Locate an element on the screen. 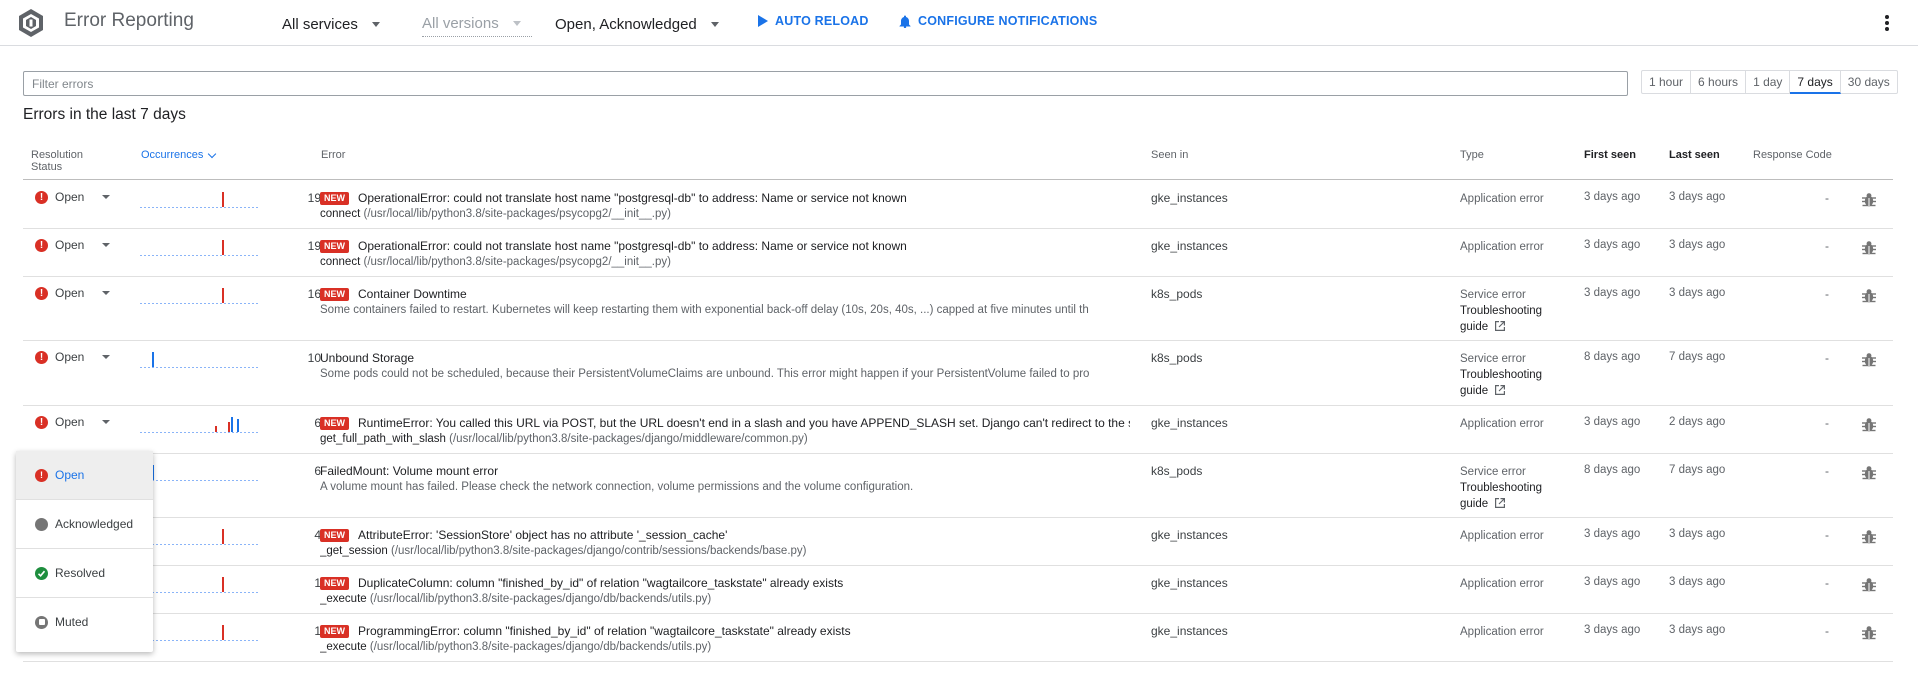 Image resolution: width=1918 pixels, height=692 pixels. services-select: All services is located at coordinates (331, 24).